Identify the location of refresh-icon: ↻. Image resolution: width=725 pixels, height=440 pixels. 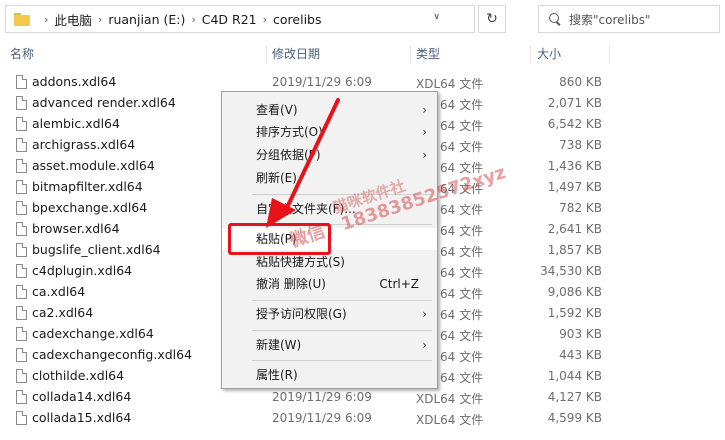
(492, 19).